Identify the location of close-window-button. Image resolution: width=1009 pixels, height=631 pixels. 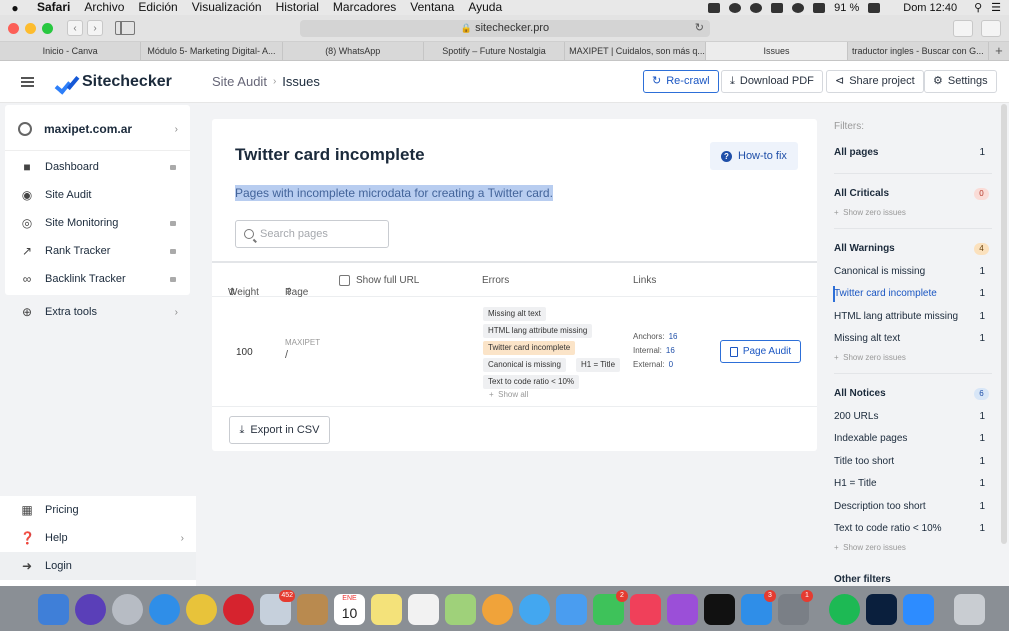
(13, 28).